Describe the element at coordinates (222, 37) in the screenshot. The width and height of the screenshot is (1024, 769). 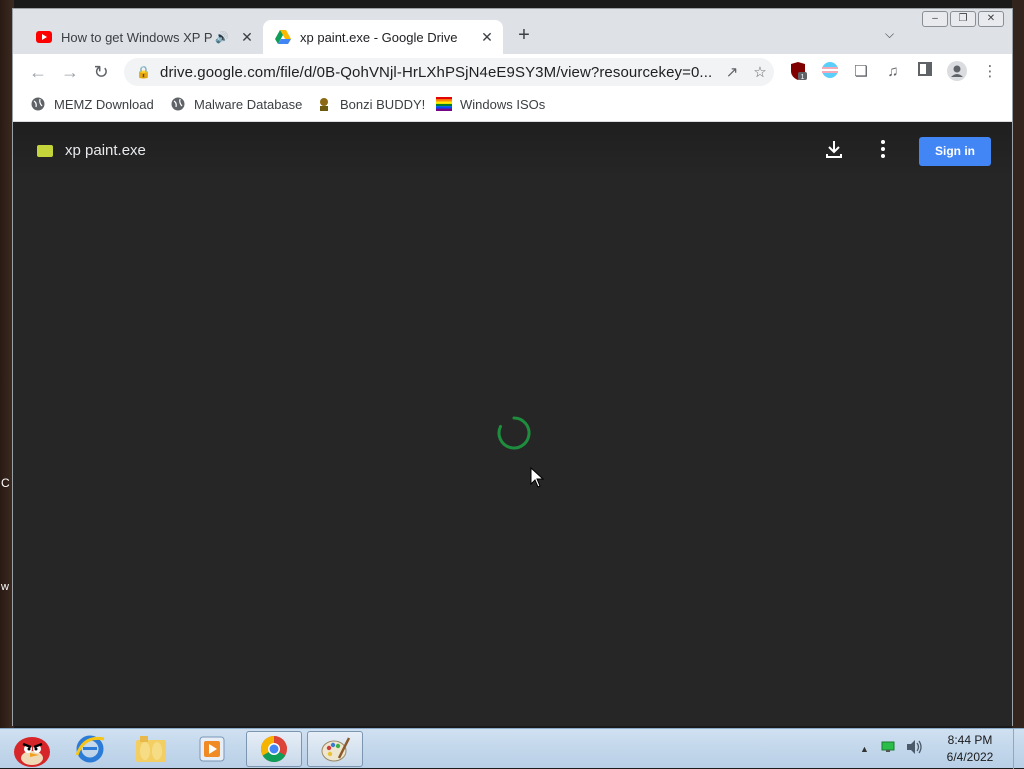
I see `speaker-icon: 🔊` at that location.